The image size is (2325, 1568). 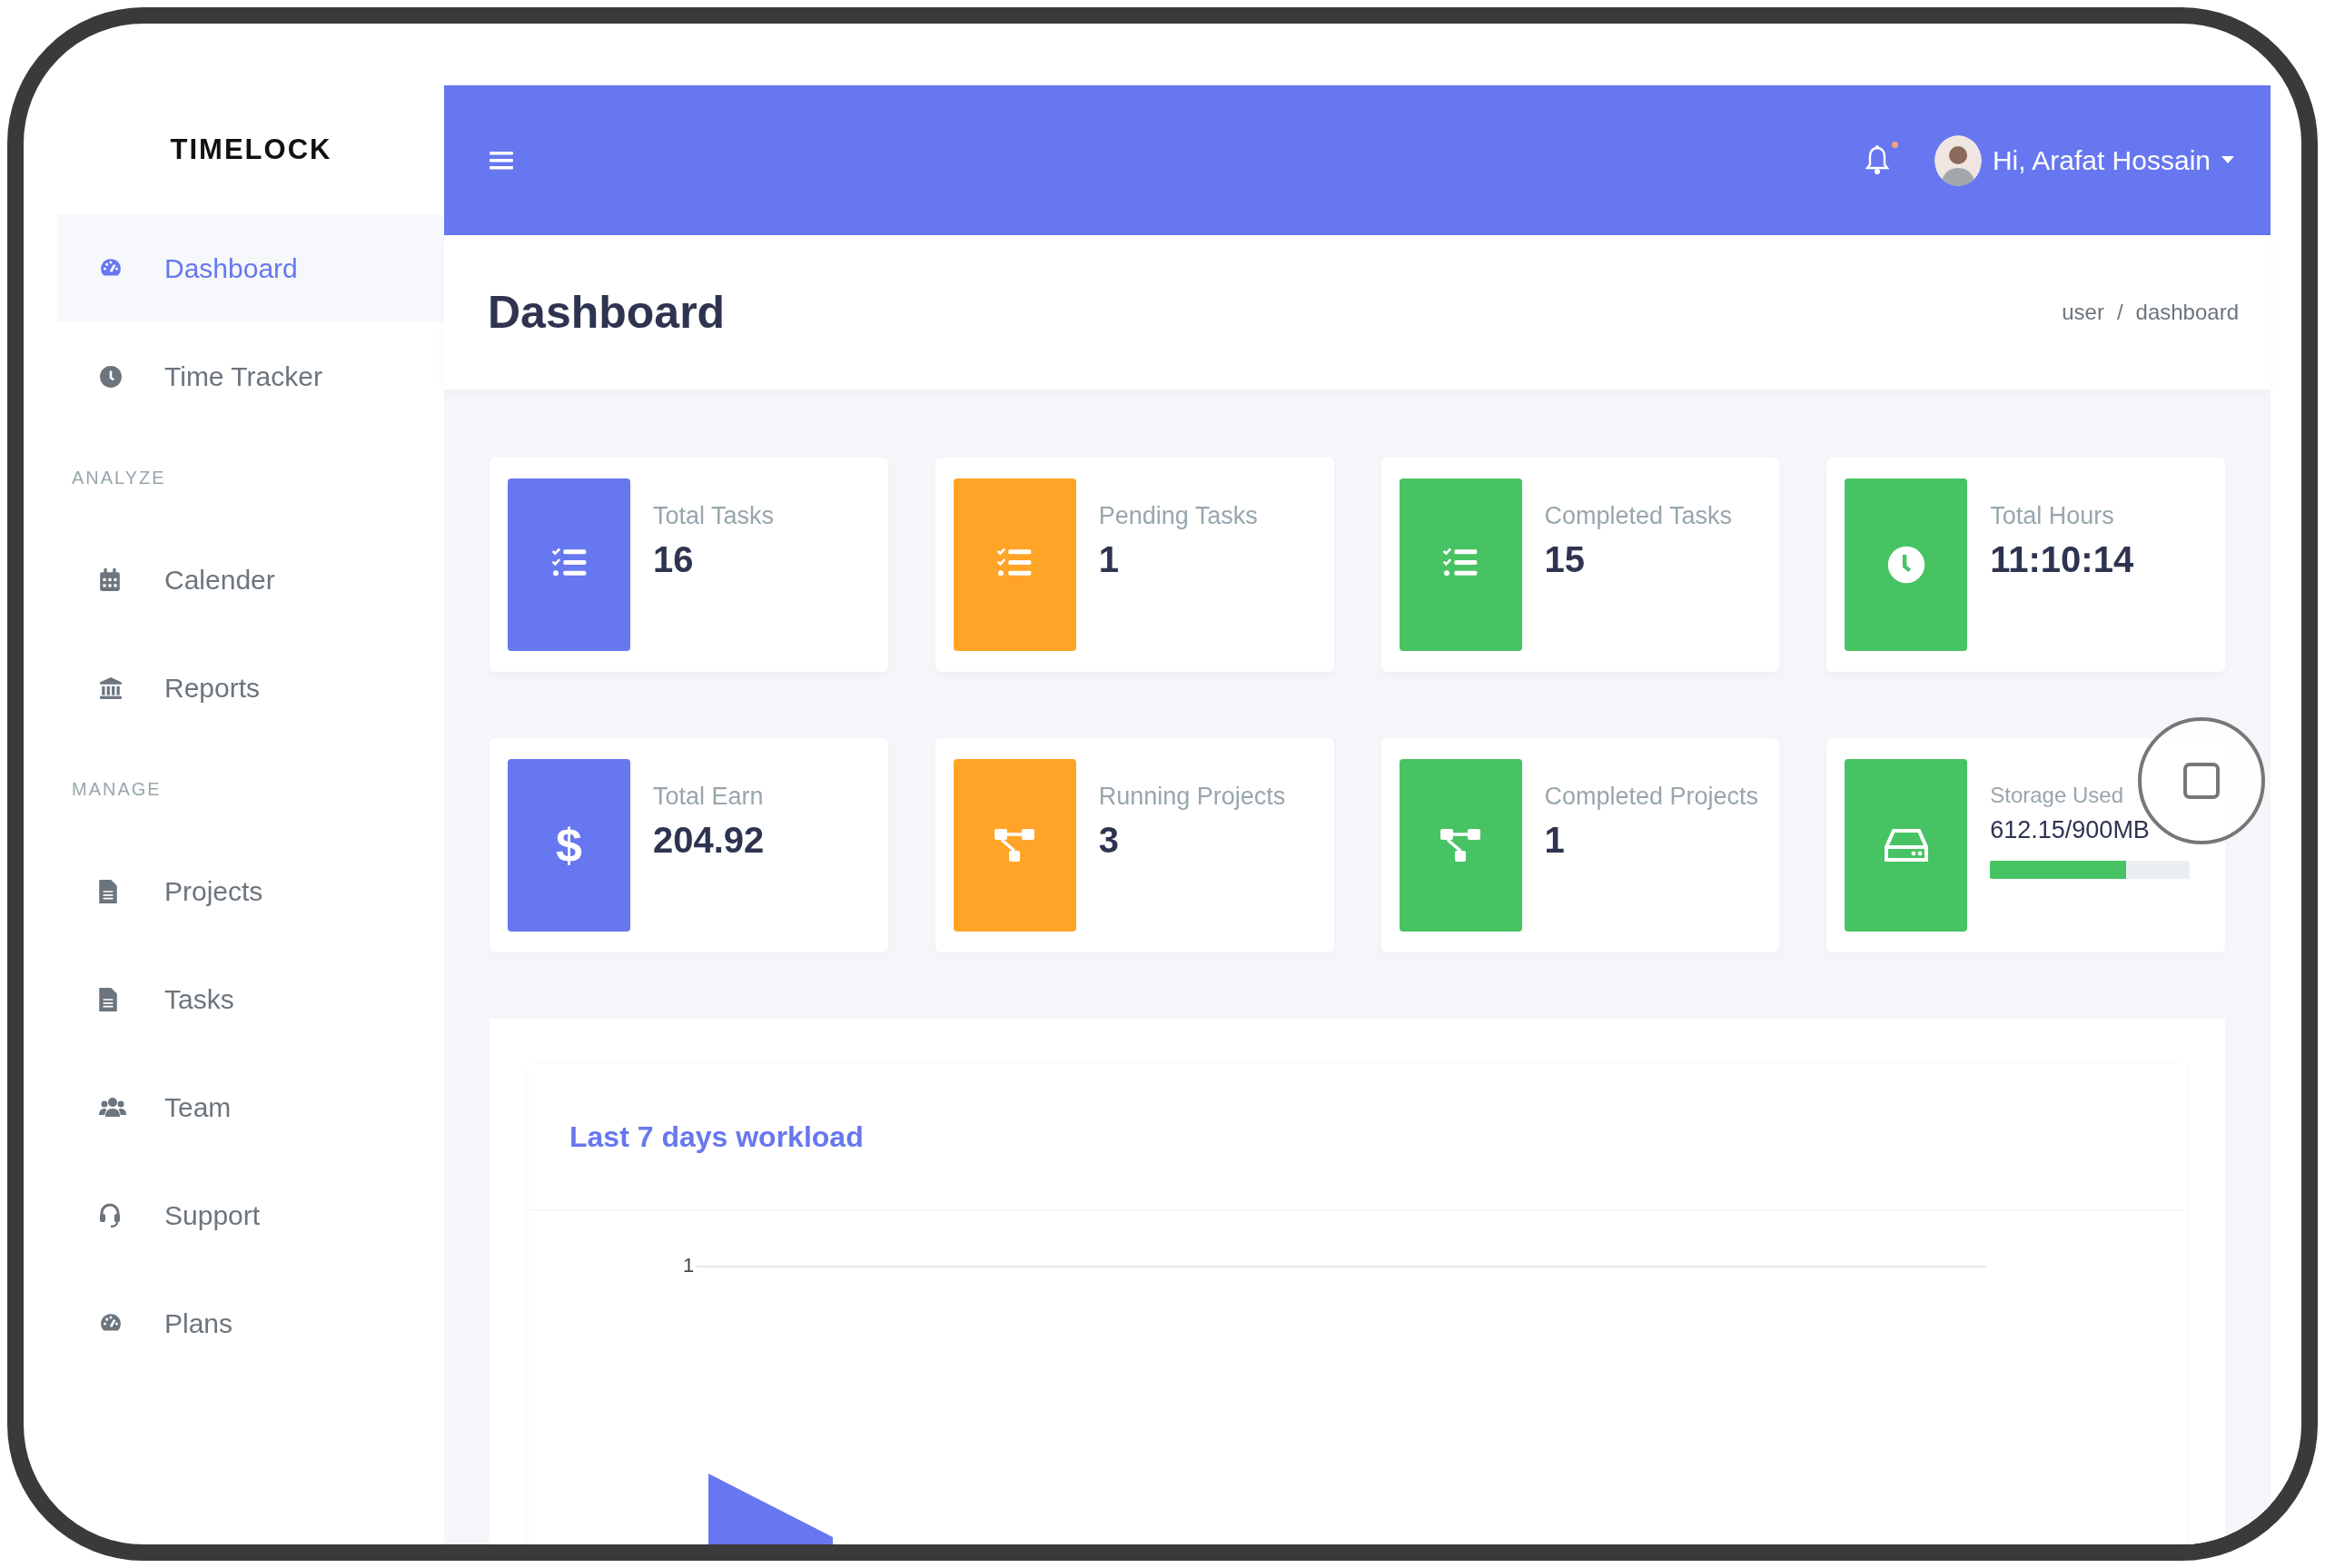 What do you see at coordinates (251, 891) in the screenshot?
I see `sidebar-item: Projects` at bounding box center [251, 891].